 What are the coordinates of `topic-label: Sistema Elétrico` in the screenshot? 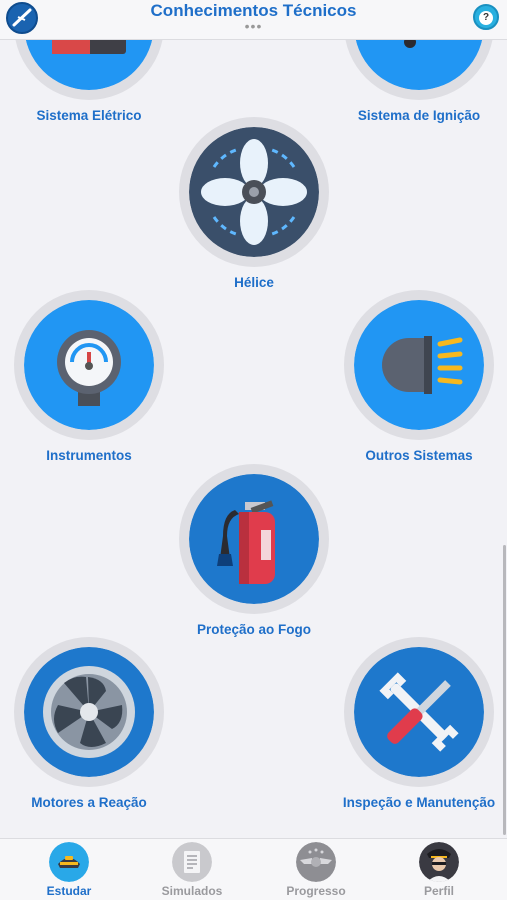 It's located at (89, 115).